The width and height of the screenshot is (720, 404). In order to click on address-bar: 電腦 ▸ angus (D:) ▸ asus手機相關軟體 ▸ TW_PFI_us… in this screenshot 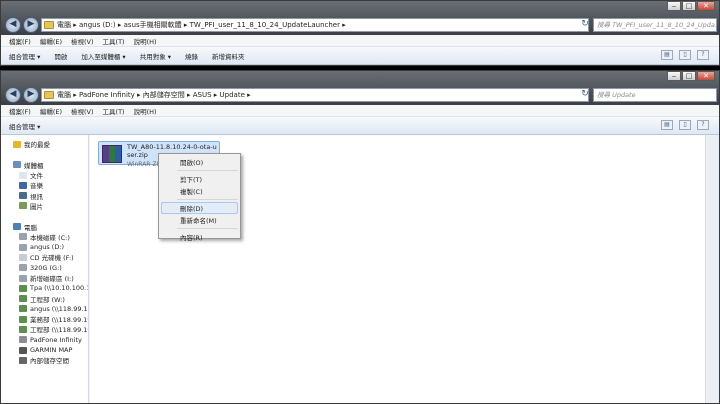, I will do `click(315, 25)`.